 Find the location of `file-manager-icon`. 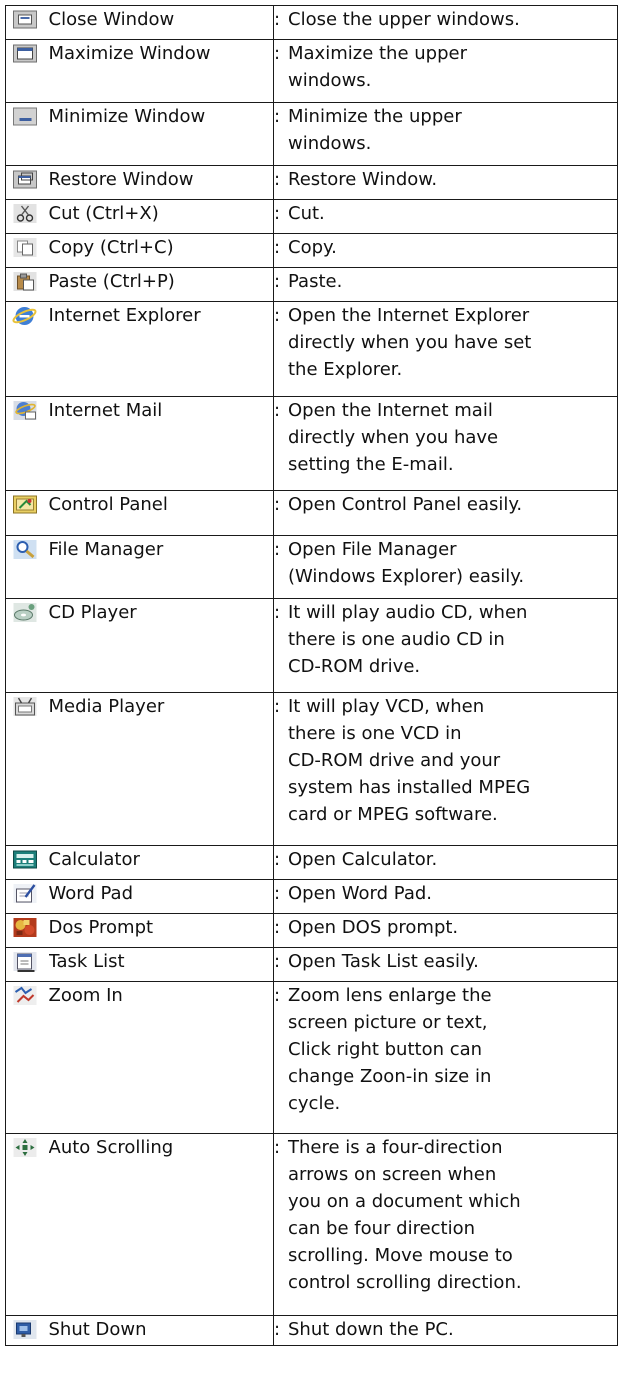

file-manager-icon is located at coordinates (25, 549).